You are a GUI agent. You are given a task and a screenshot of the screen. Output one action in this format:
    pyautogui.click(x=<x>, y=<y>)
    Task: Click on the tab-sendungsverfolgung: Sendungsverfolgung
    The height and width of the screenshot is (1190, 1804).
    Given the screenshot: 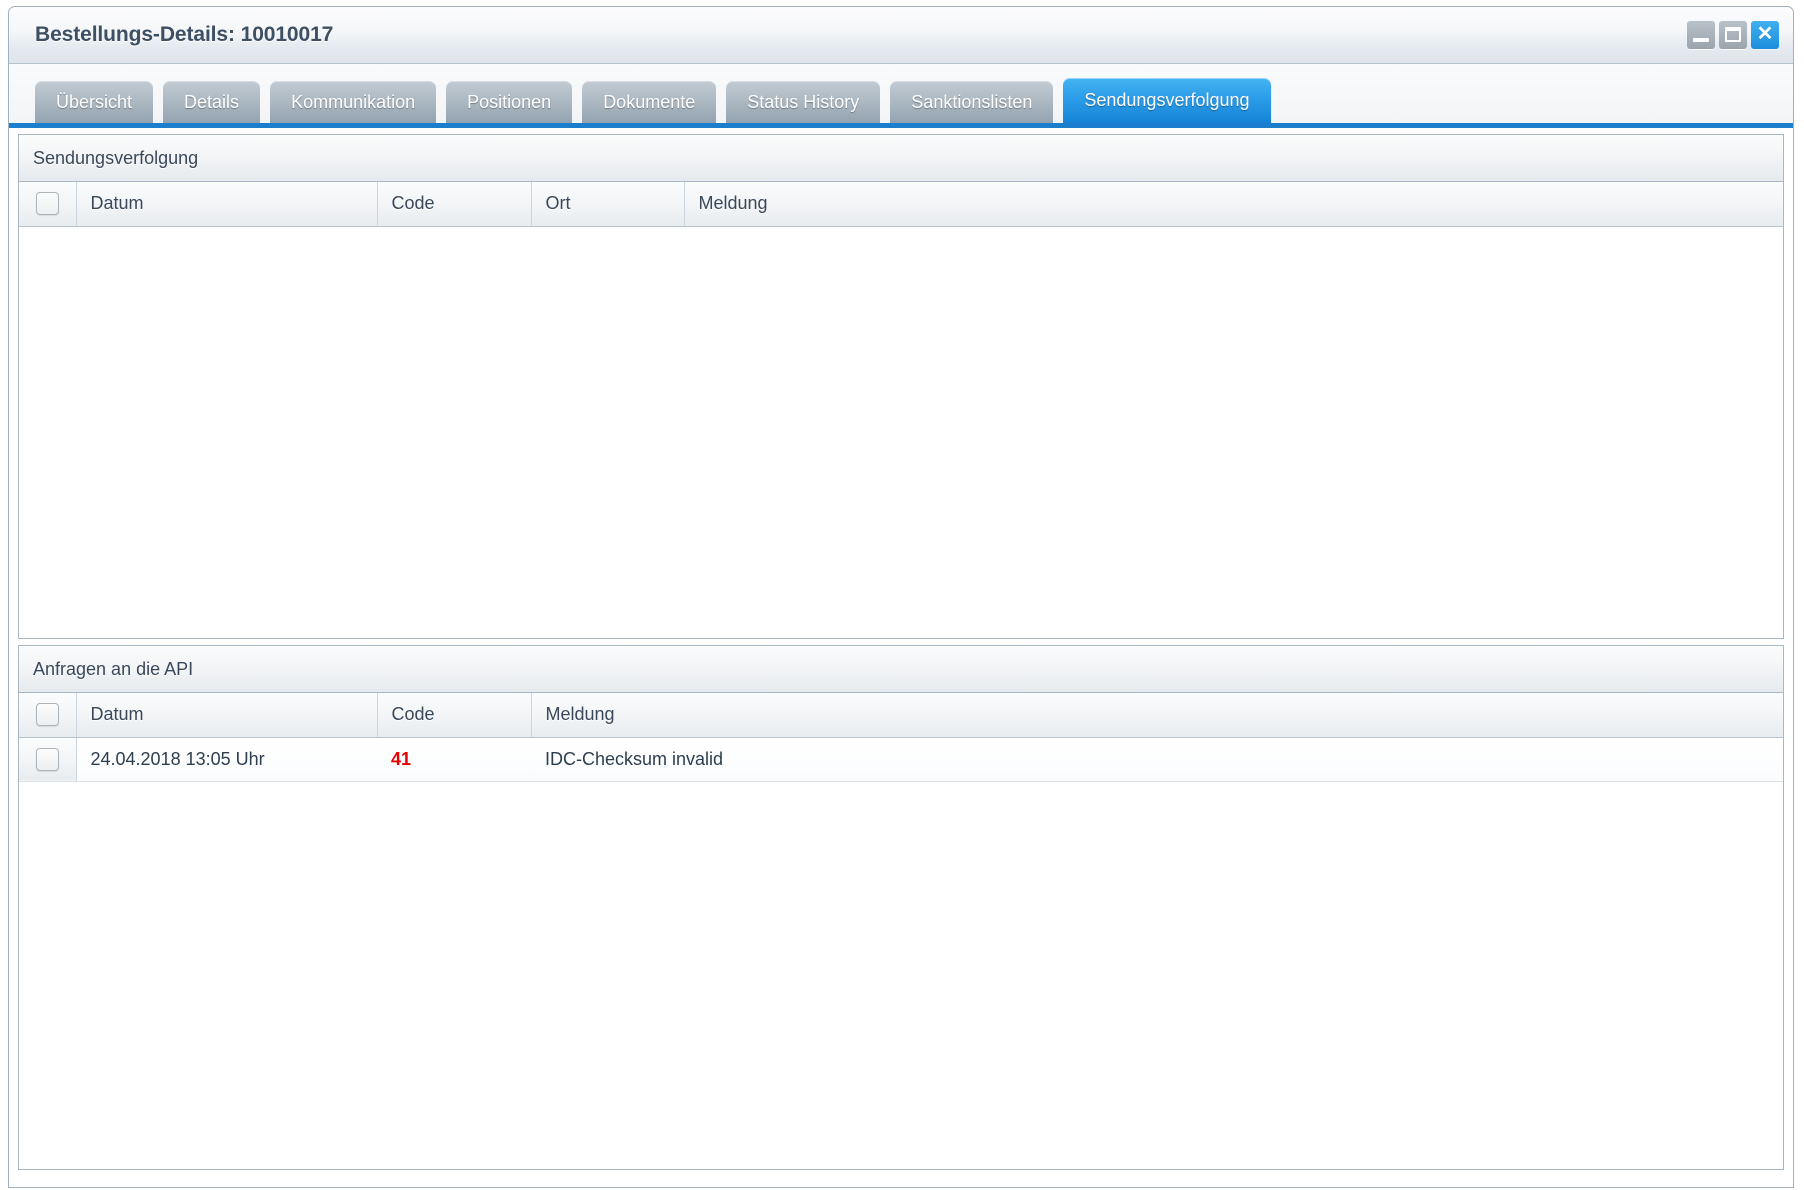 What is the action you would take?
    pyautogui.click(x=1167, y=100)
    